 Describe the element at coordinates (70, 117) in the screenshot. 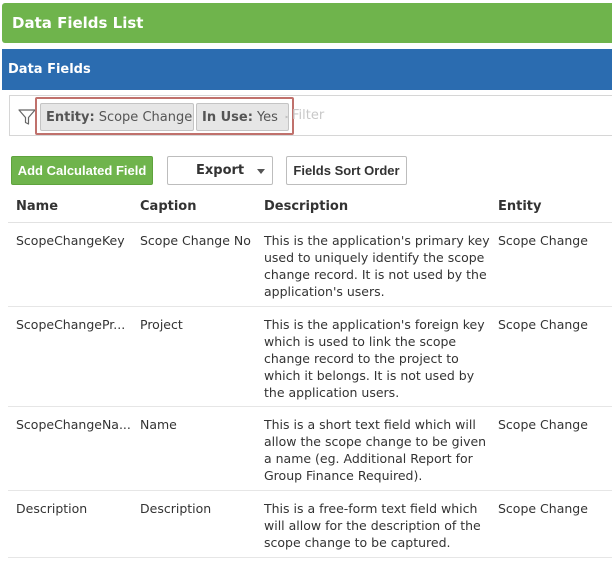

I see `filter-chip-key: Entity:` at that location.